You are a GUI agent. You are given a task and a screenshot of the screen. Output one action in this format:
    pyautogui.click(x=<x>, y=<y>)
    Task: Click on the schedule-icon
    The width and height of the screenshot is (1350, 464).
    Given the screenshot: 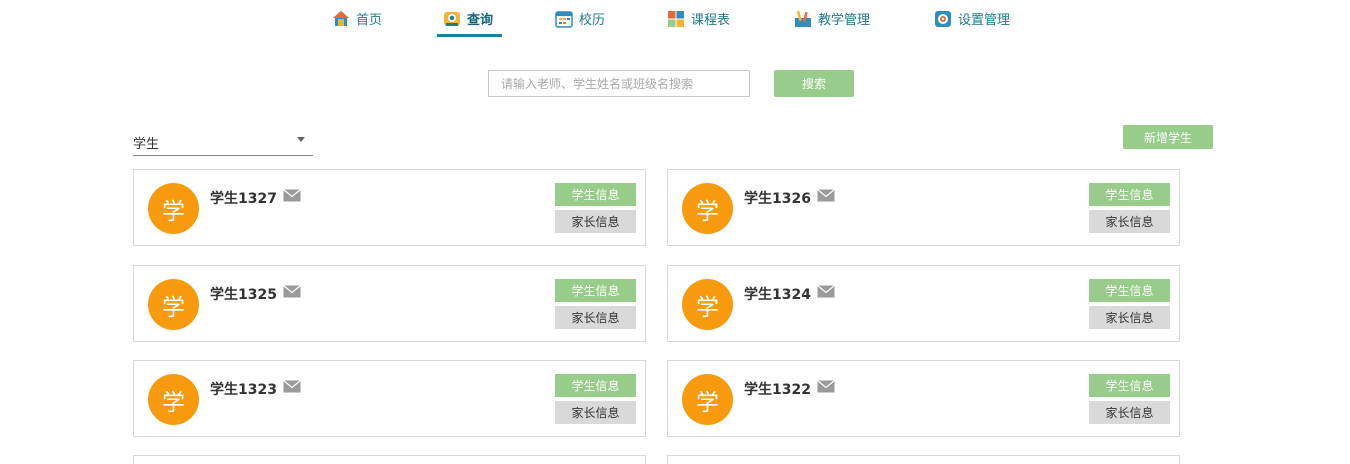 What is the action you would take?
    pyautogui.click(x=676, y=18)
    